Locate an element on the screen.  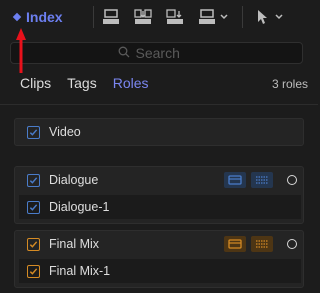
role-dialogue-checkbox is located at coordinates (33, 180).